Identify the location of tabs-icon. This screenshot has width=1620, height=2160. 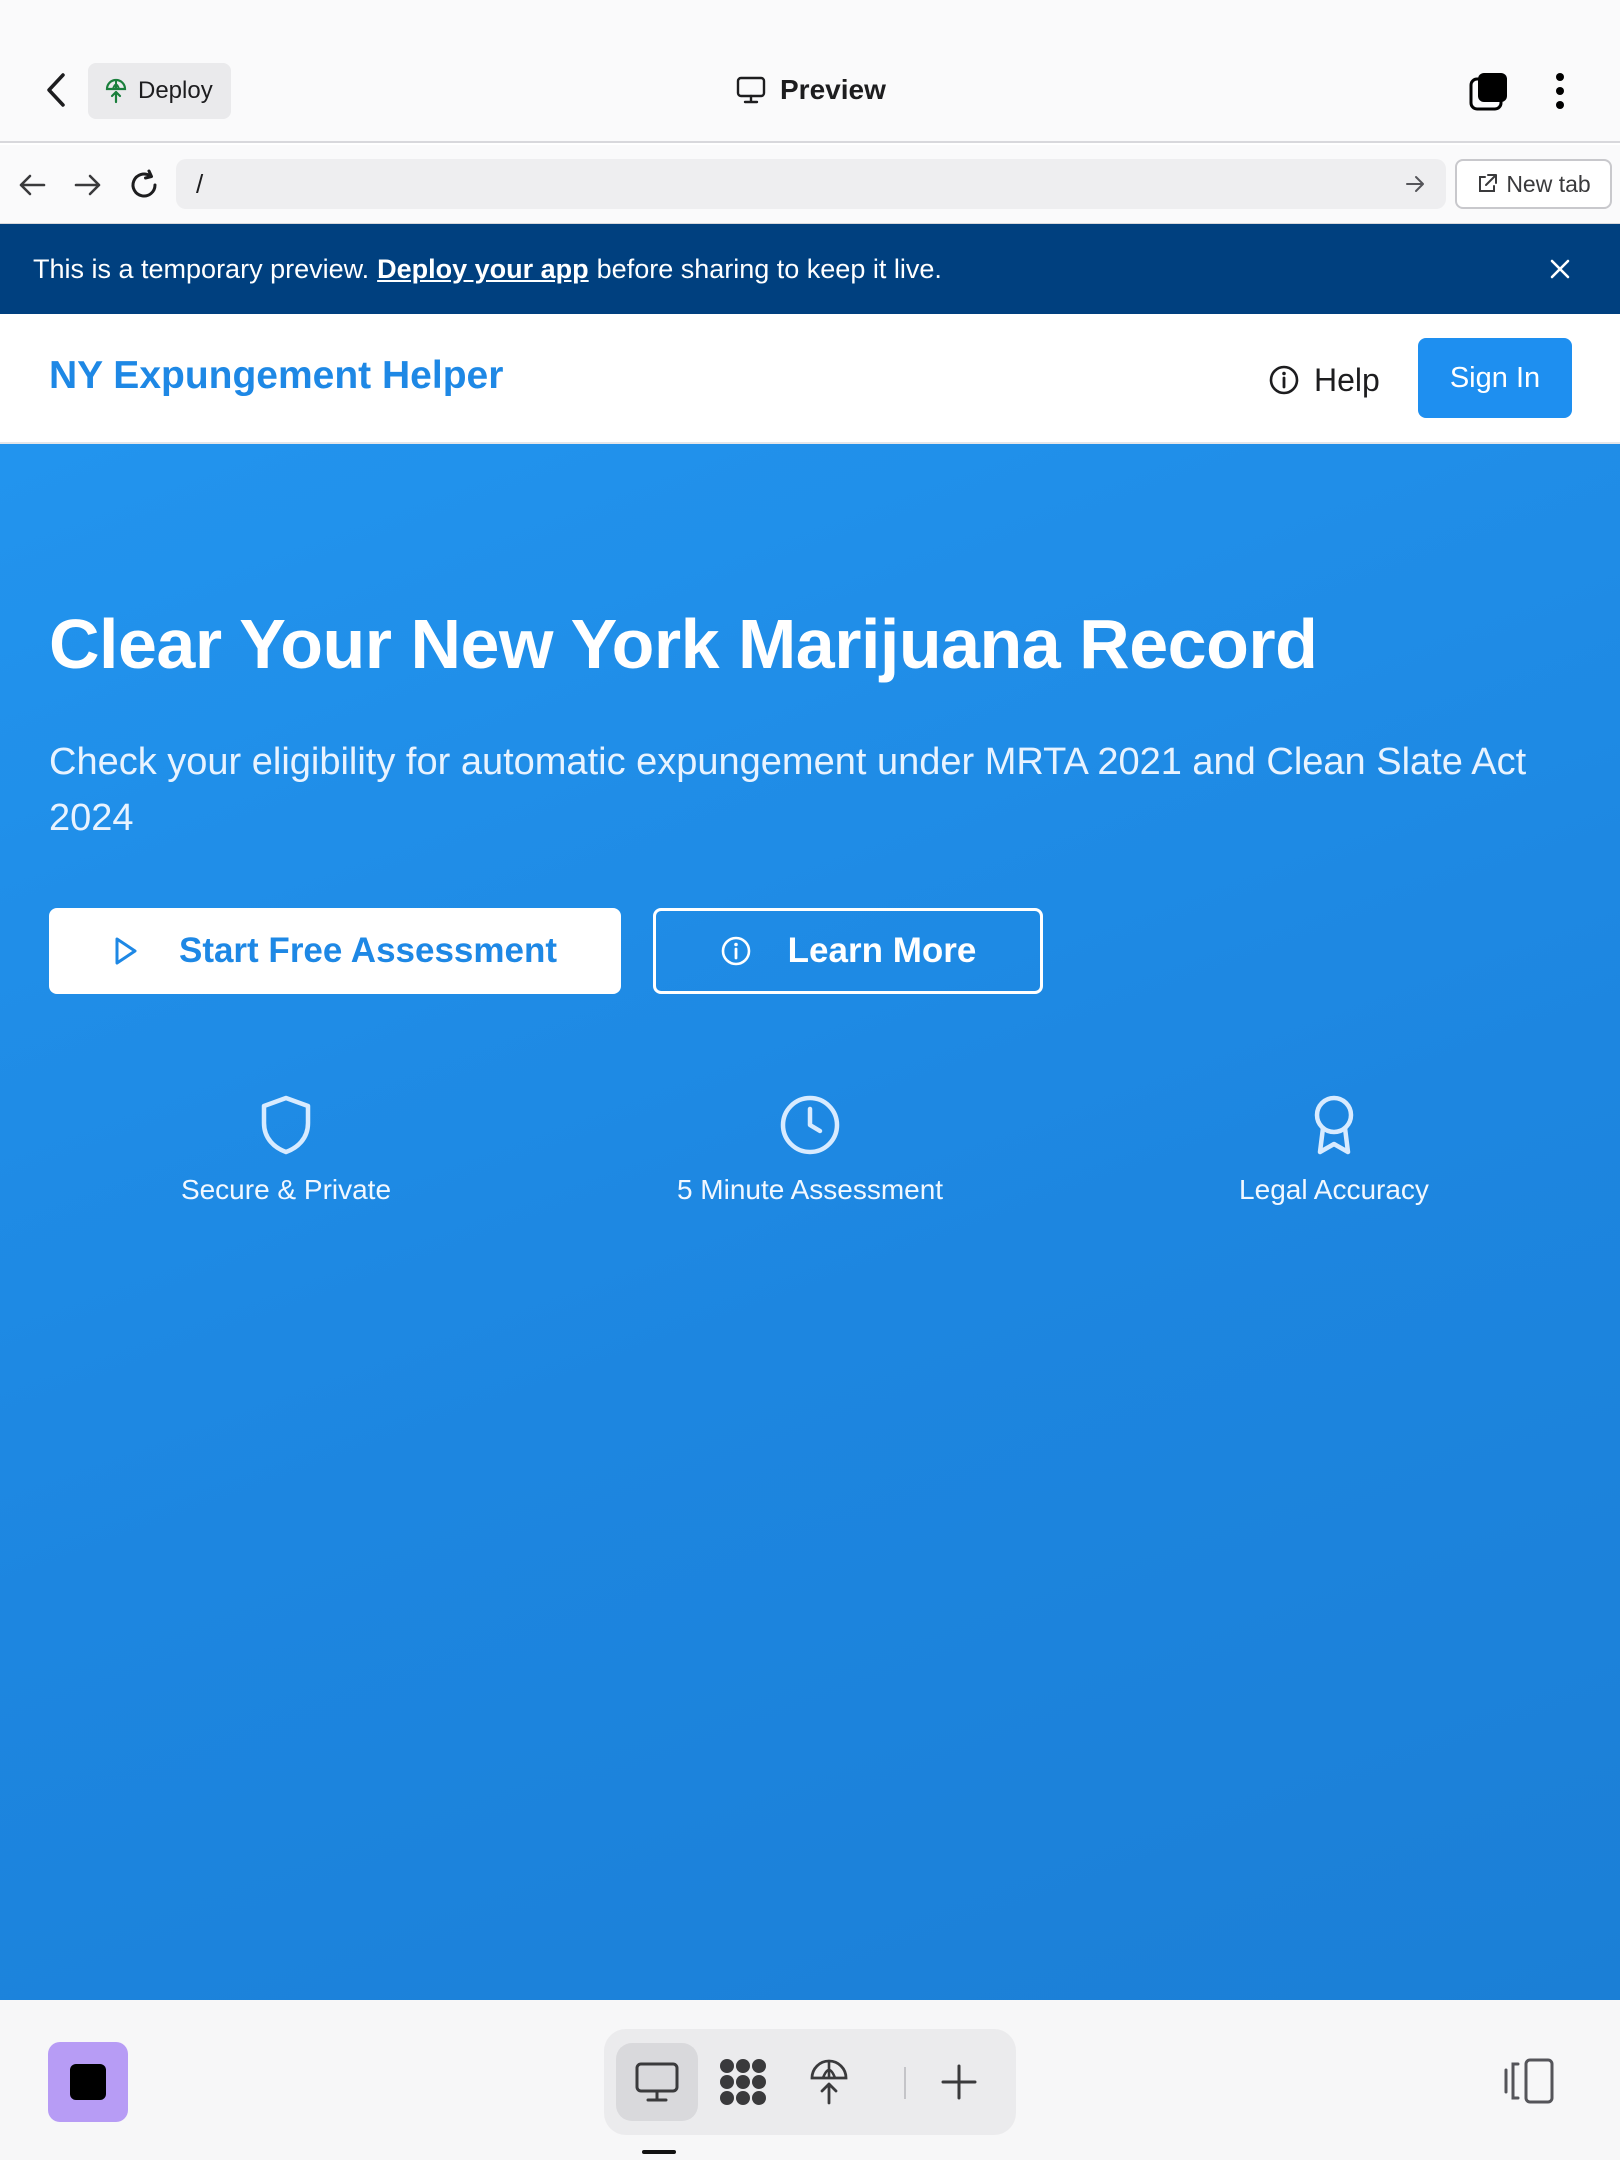
(1489, 91).